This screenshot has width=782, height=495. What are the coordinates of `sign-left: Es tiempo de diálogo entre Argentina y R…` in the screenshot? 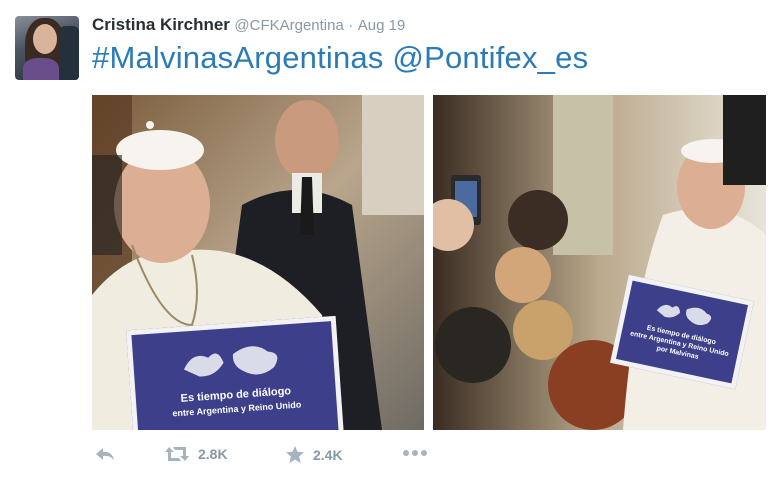 It's located at (235, 372).